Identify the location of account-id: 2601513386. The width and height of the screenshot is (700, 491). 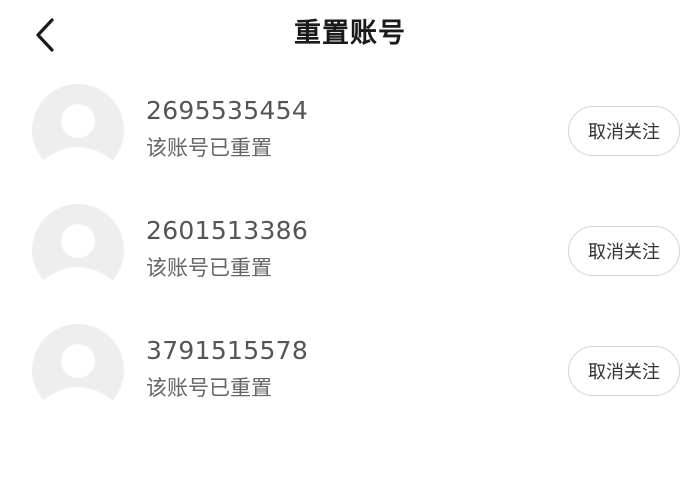
(227, 230).